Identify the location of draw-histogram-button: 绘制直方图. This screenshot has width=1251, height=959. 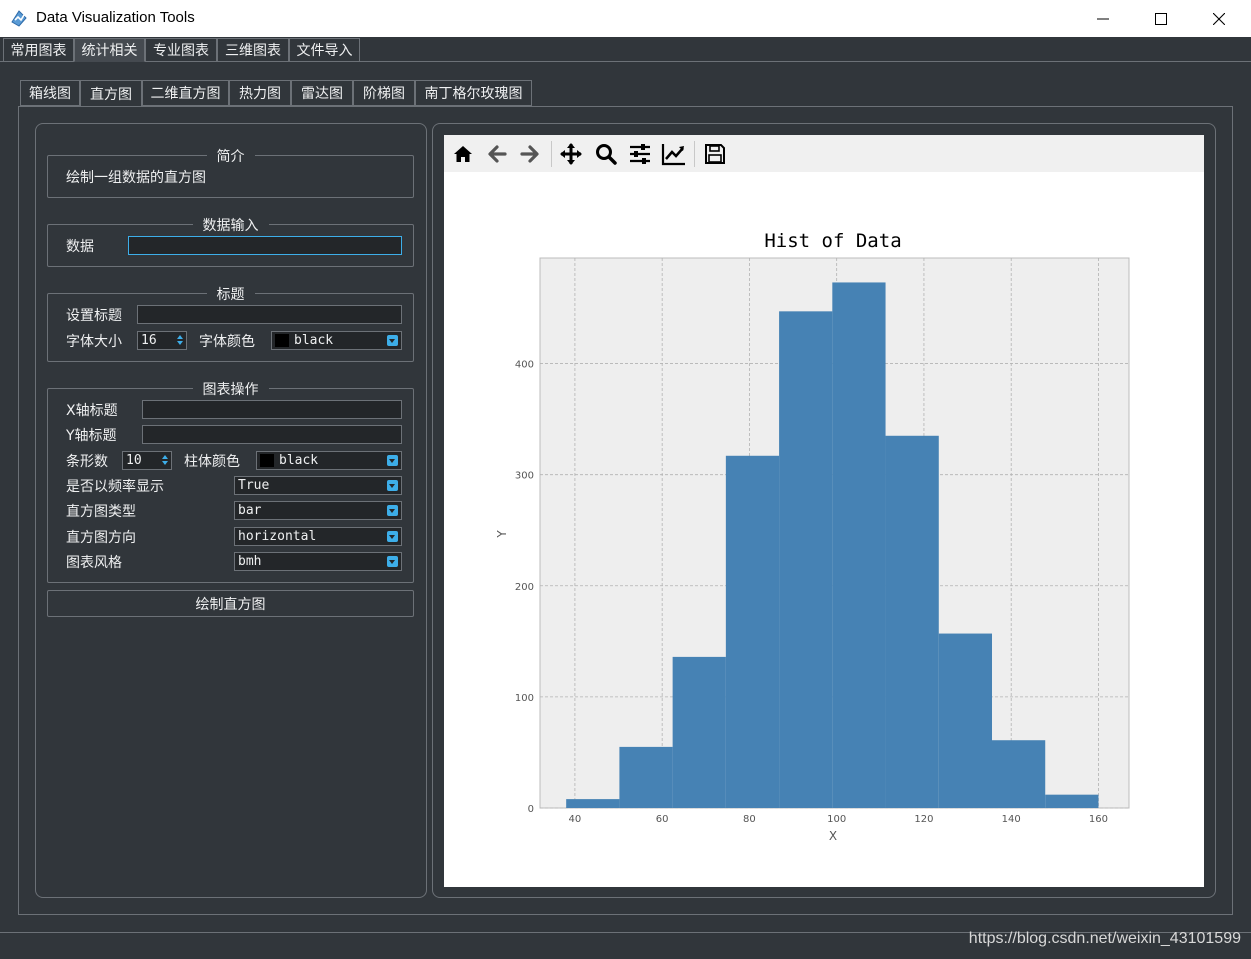
(230, 603).